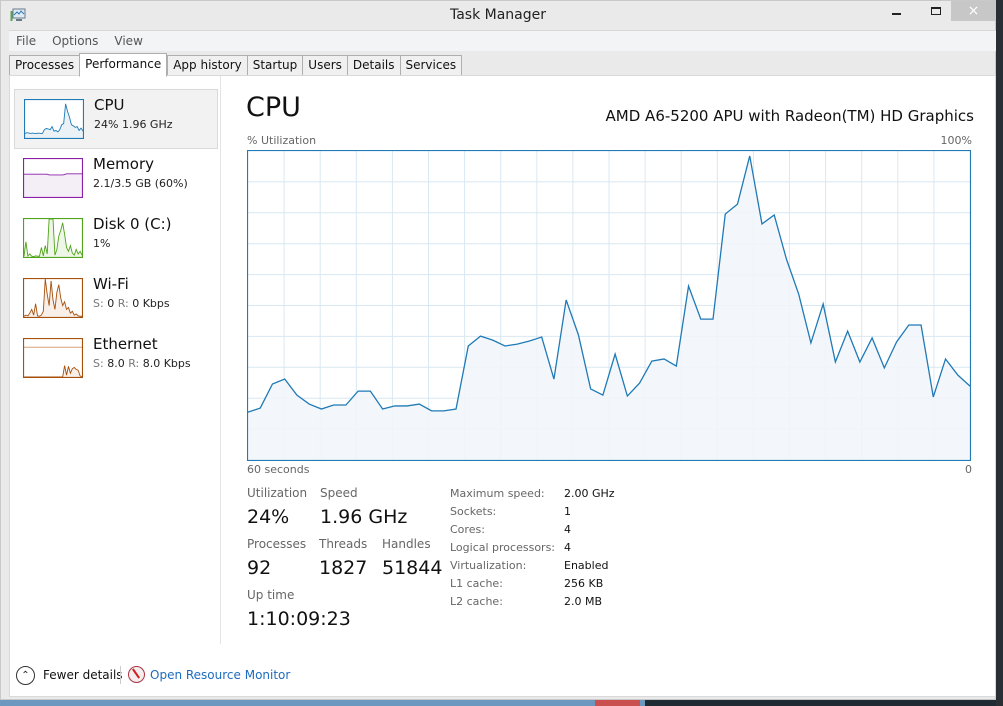 The width and height of the screenshot is (1003, 706). I want to click on speed-label: Speed, so click(339, 493).